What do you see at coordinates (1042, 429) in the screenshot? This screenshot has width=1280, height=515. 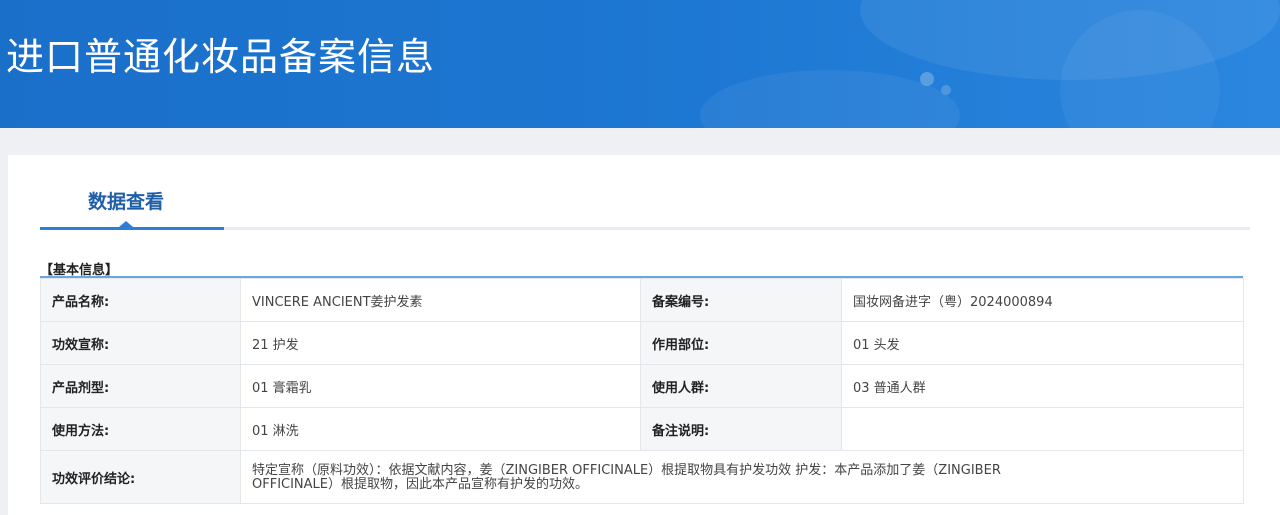 I see `remark-value` at bounding box center [1042, 429].